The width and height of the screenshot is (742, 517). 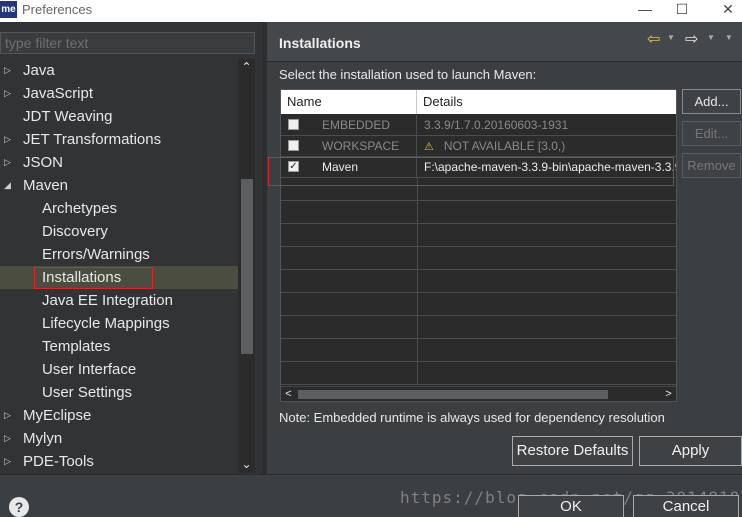 I want to click on tree-item-label: Templates, so click(x=76, y=346).